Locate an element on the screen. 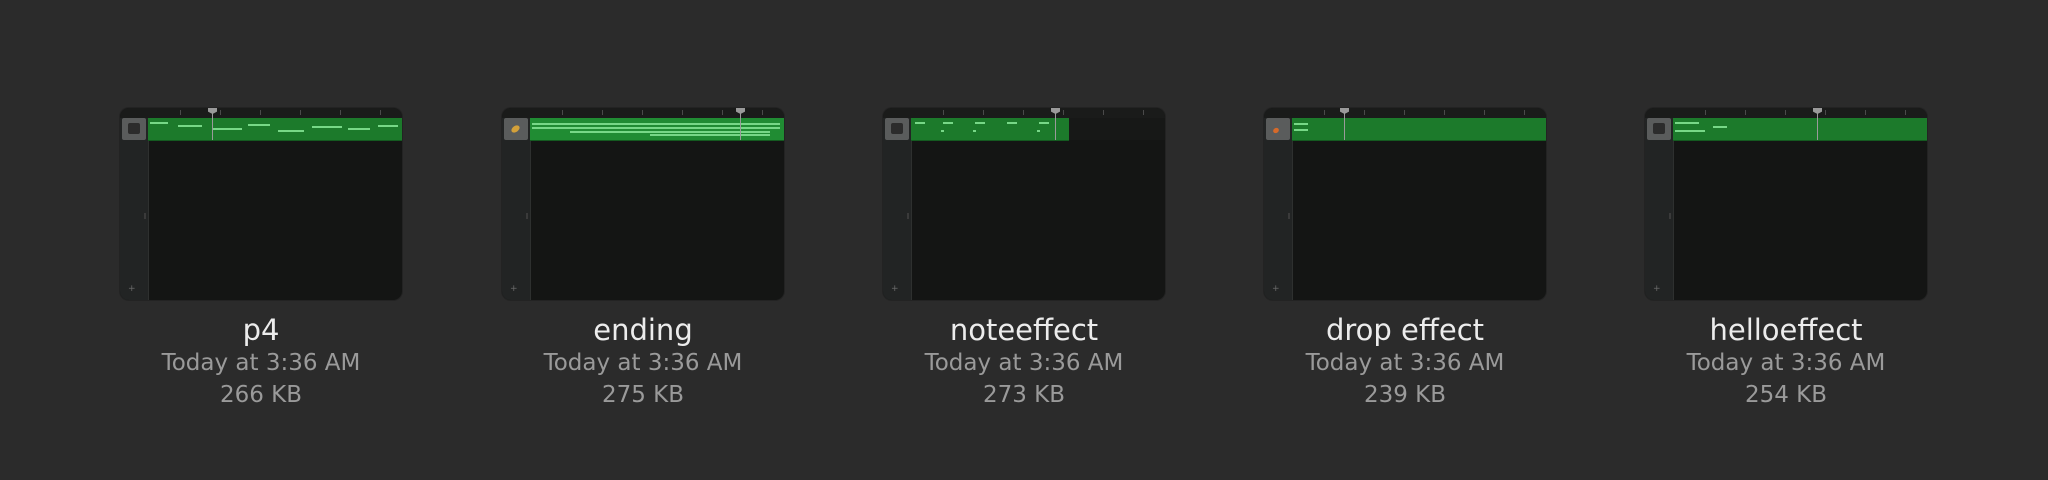  file-item-drop-effect: + drop effect Today at 3:36 AM 239 KB is located at coordinates (1405, 259).